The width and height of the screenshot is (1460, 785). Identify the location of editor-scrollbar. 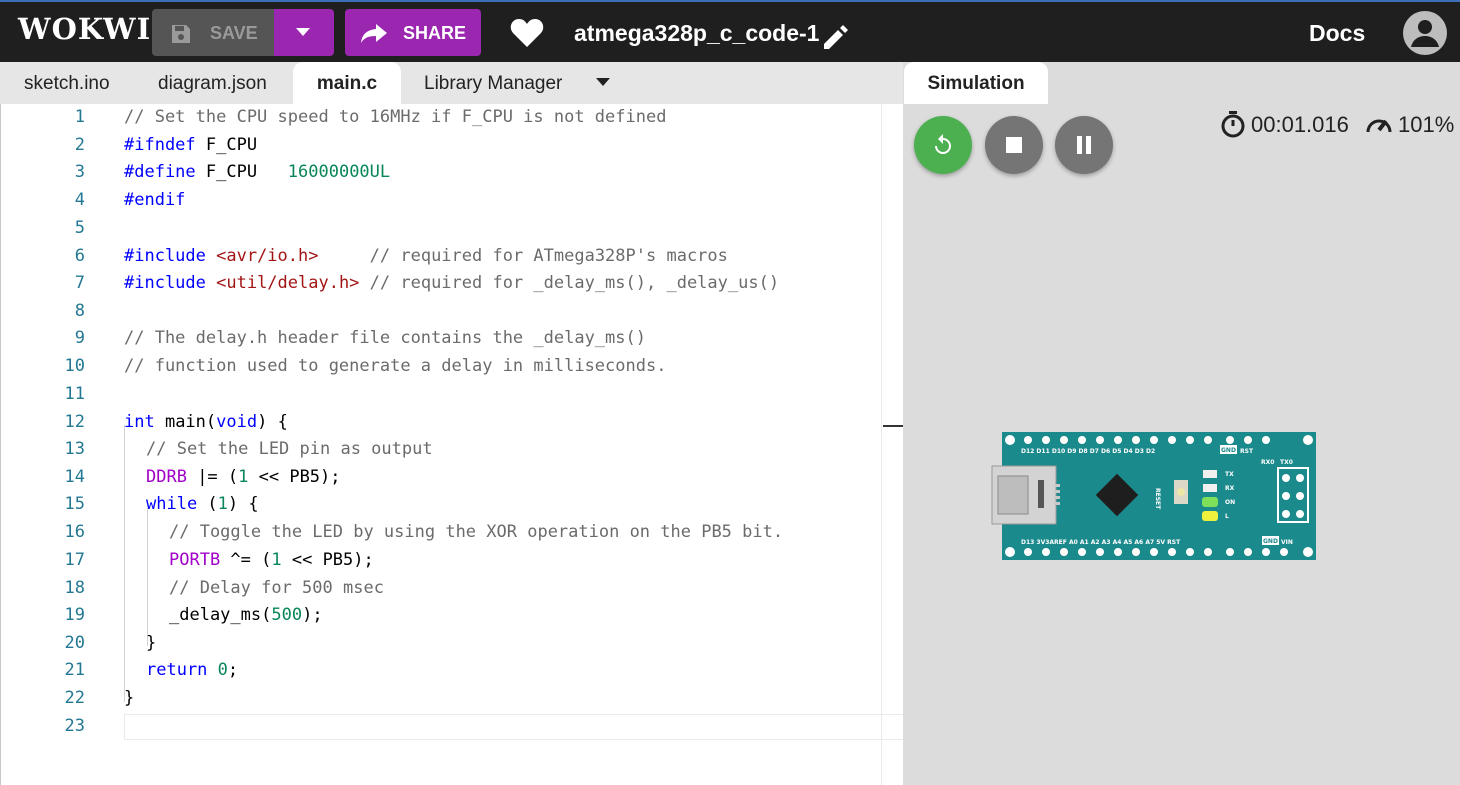
(881, 444).